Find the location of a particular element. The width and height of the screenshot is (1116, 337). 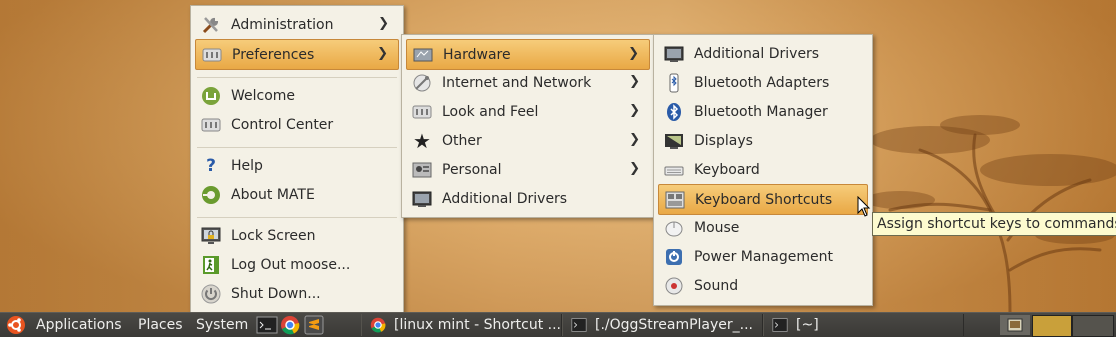

menu-item-label: Bluetooth Adapters is located at coordinates (762, 82).